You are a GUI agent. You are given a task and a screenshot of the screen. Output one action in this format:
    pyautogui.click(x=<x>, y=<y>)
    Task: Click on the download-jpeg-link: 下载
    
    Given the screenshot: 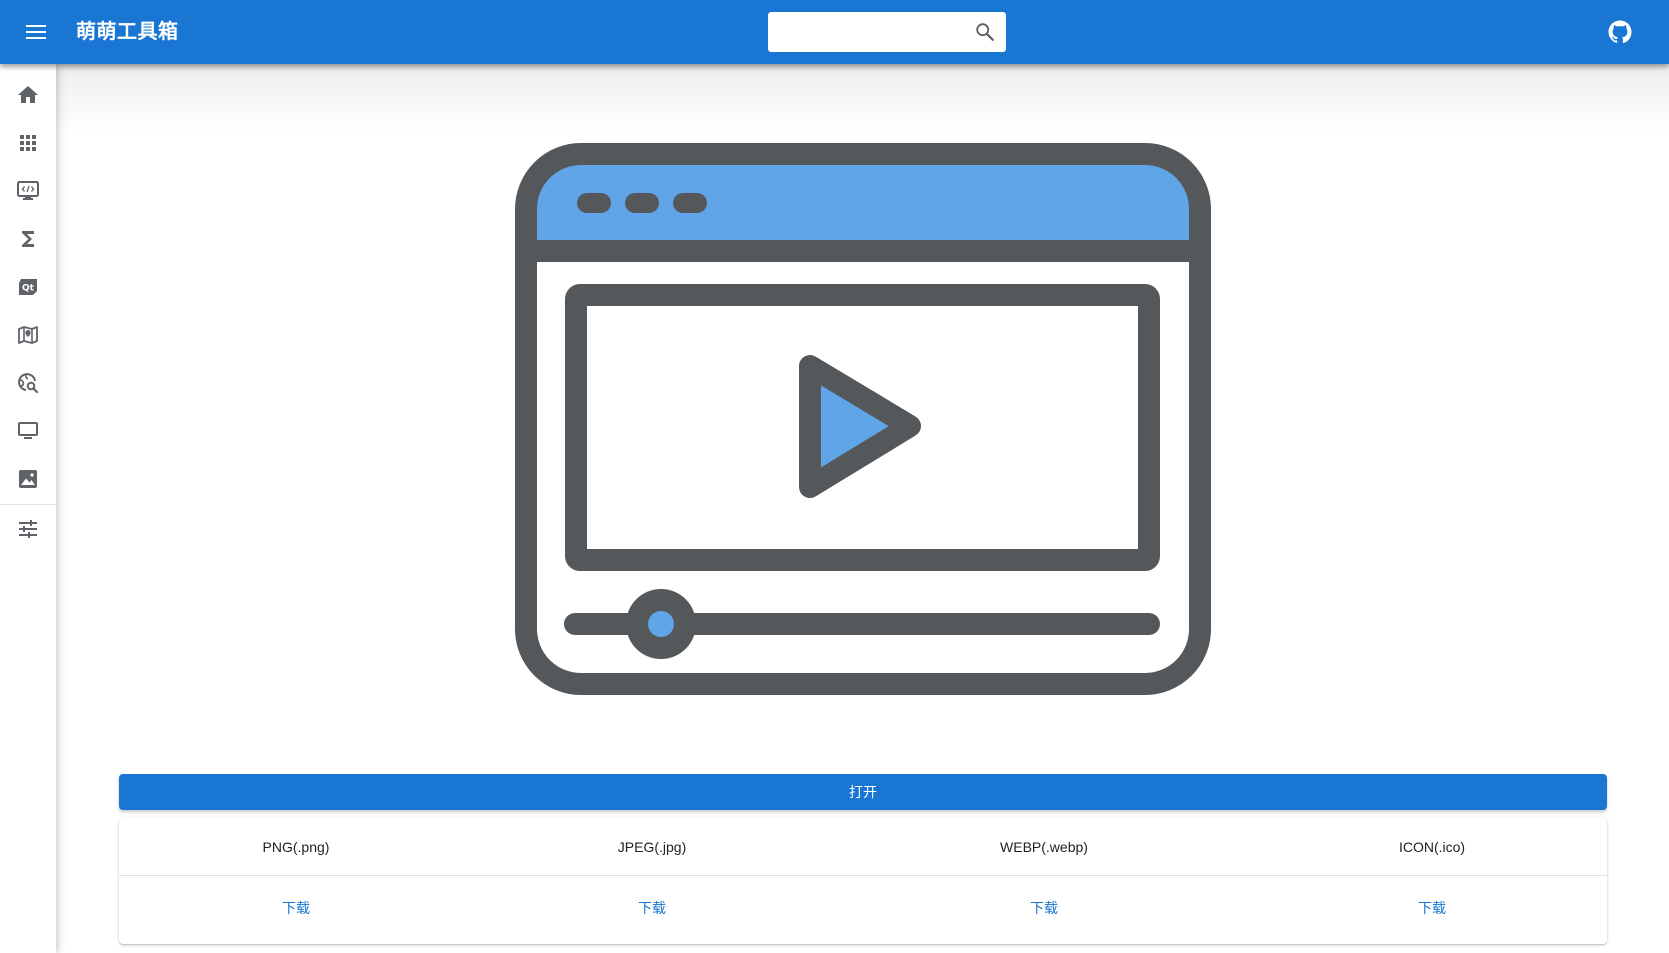 What is the action you would take?
    pyautogui.click(x=652, y=908)
    